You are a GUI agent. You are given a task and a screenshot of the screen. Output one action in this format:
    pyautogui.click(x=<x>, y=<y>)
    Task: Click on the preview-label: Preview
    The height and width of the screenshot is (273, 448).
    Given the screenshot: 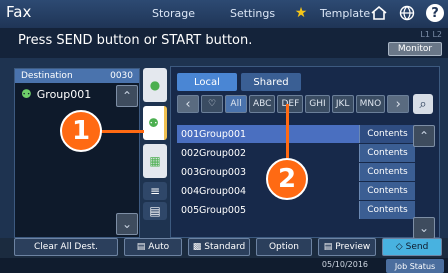 What is the action you would take?
    pyautogui.click(x=353, y=247)
    